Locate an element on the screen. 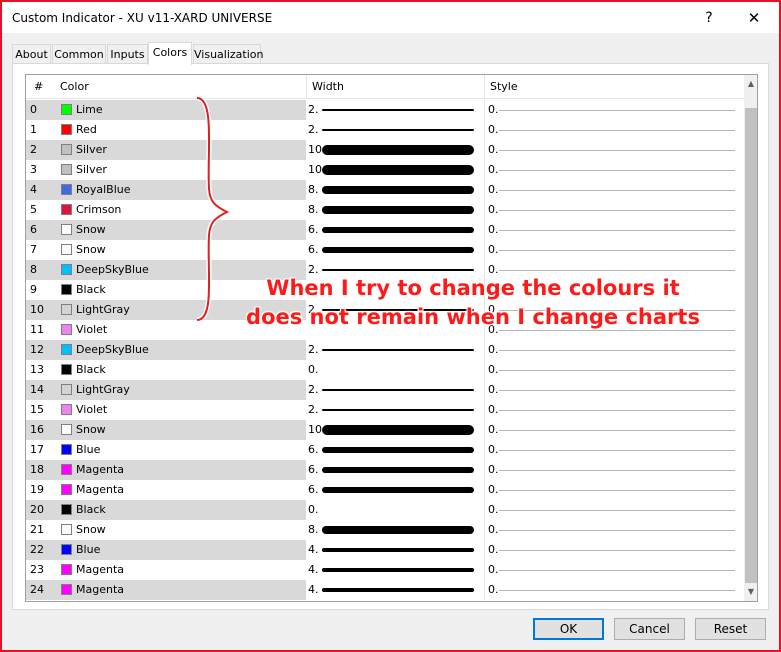 The height and width of the screenshot is (652, 781). table-row: 15 Violet 2. 0. is located at coordinates (385, 410).